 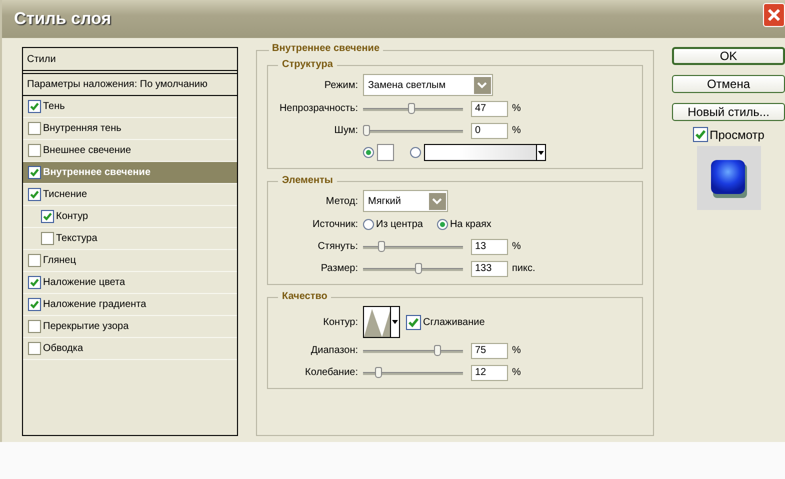 I want to click on style-item: Глянец, so click(x=130, y=261).